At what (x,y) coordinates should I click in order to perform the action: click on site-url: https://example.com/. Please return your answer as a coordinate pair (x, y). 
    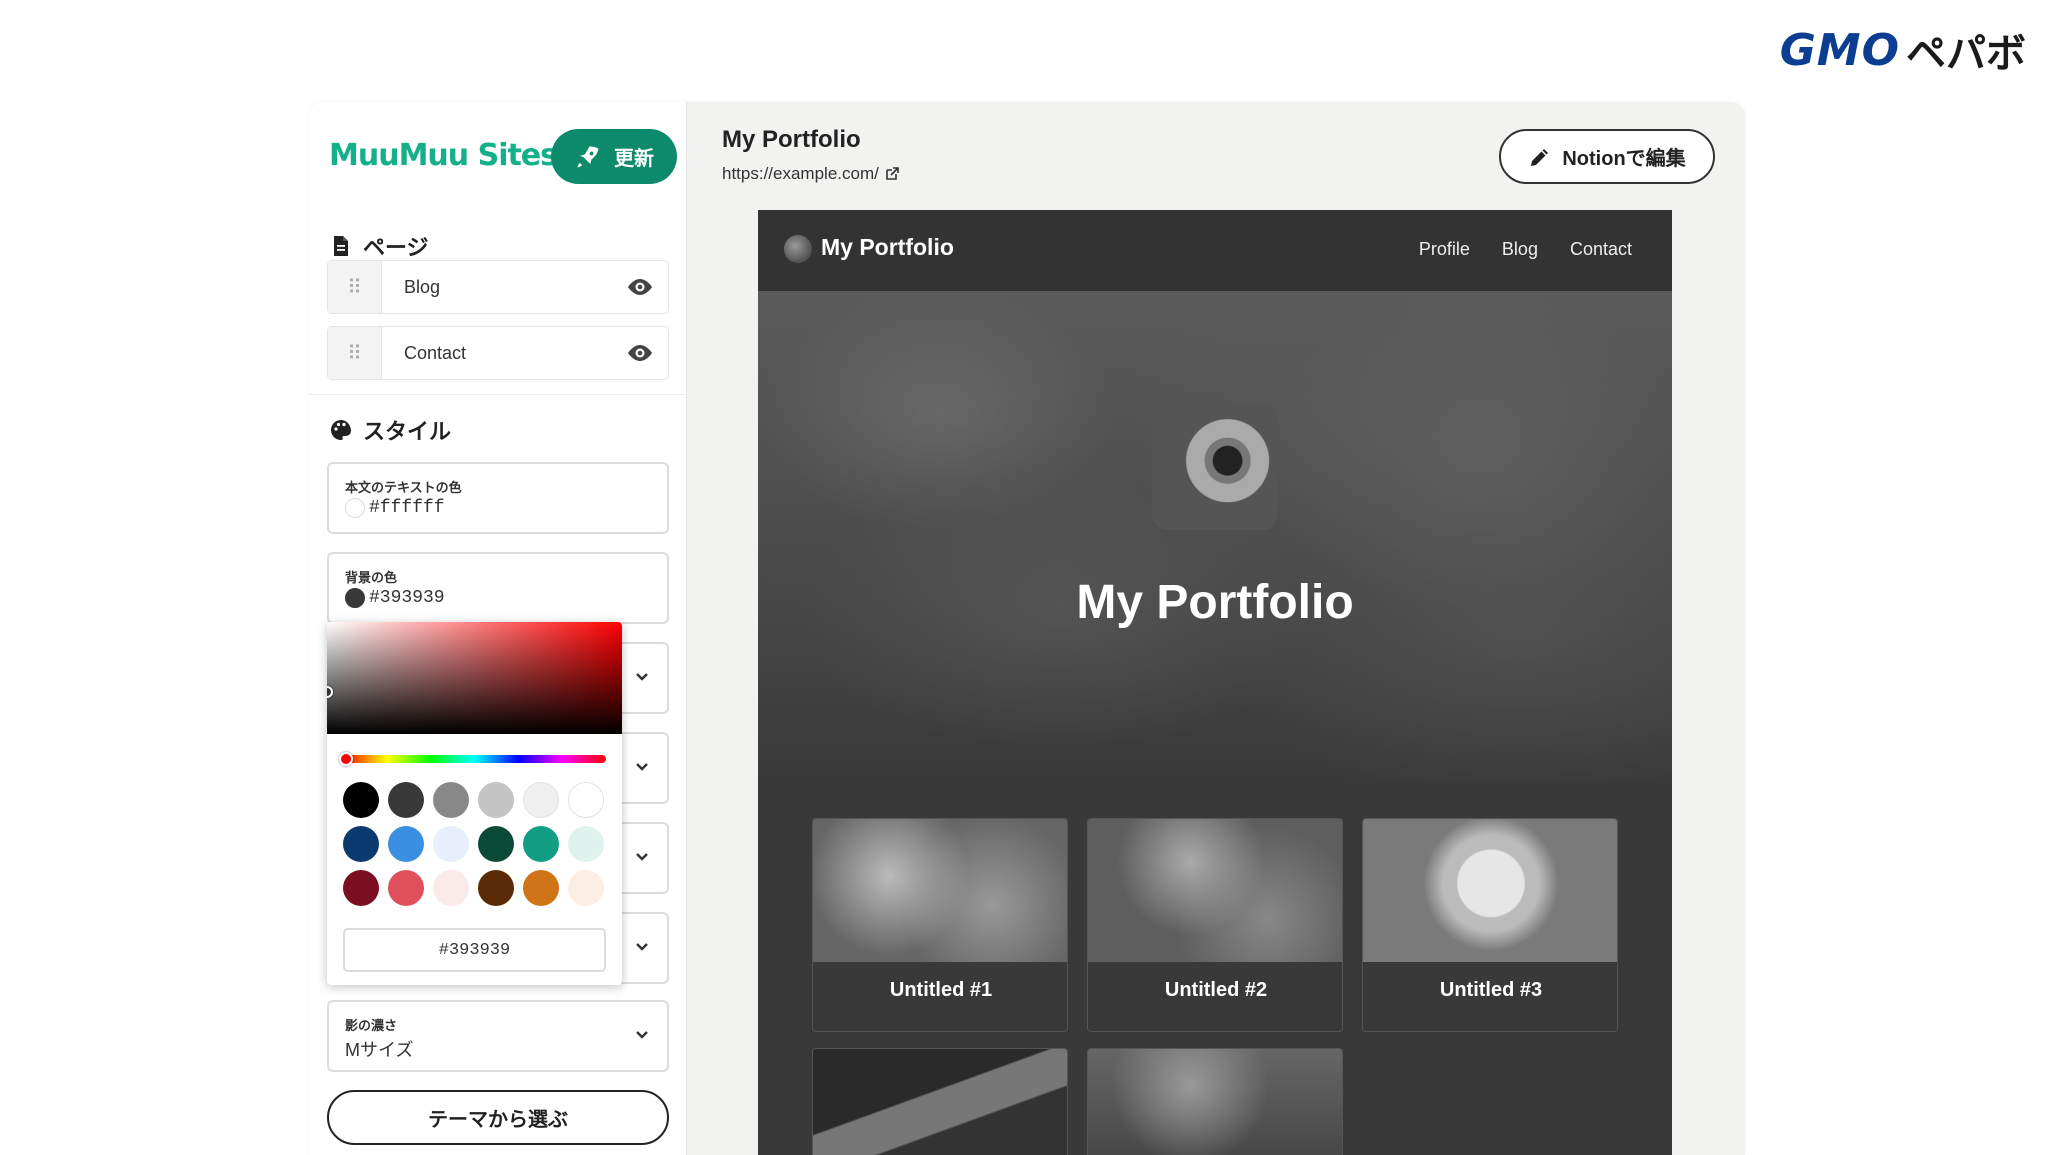
    Looking at the image, I should click on (800, 174).